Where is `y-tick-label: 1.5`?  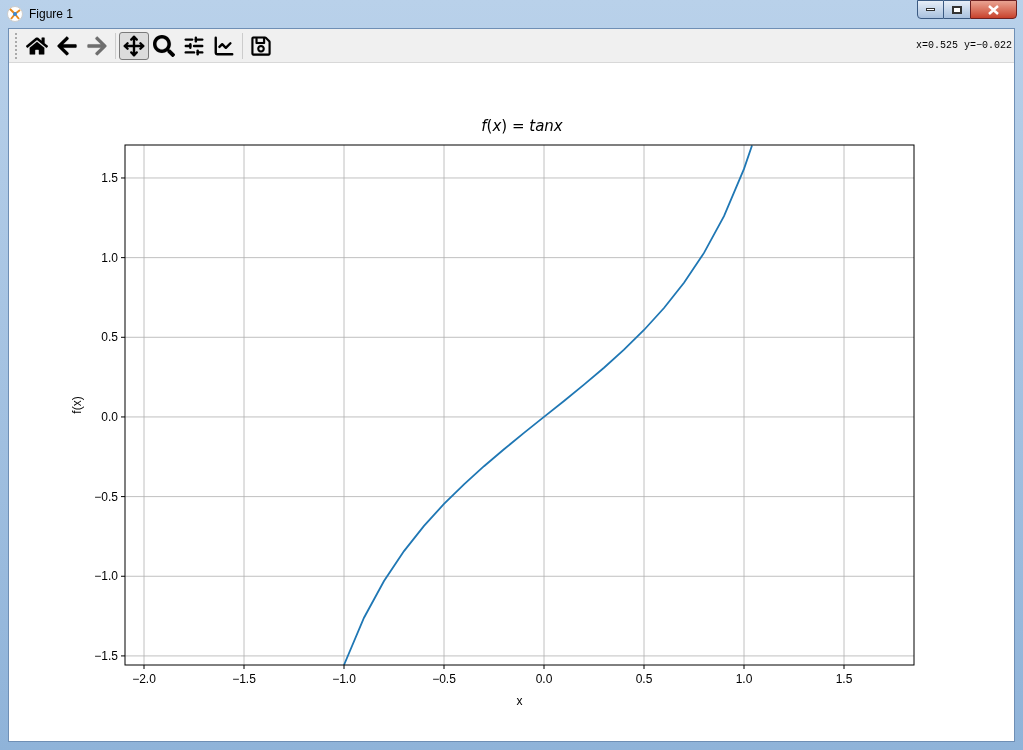 y-tick-label: 1.5 is located at coordinates (109, 178).